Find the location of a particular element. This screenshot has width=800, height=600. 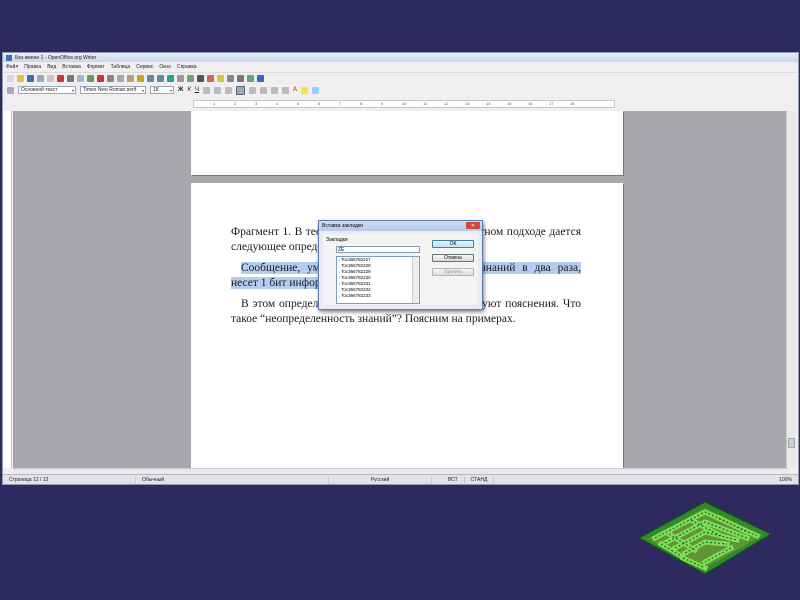

font-name-select: Times New Roman;serif ▾ is located at coordinates (113, 90).